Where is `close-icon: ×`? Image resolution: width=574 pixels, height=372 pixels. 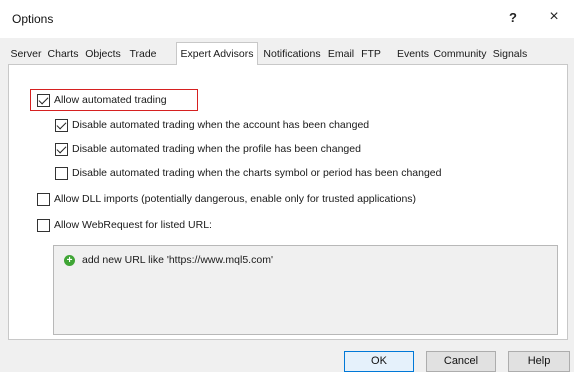
close-icon: × is located at coordinates (554, 18).